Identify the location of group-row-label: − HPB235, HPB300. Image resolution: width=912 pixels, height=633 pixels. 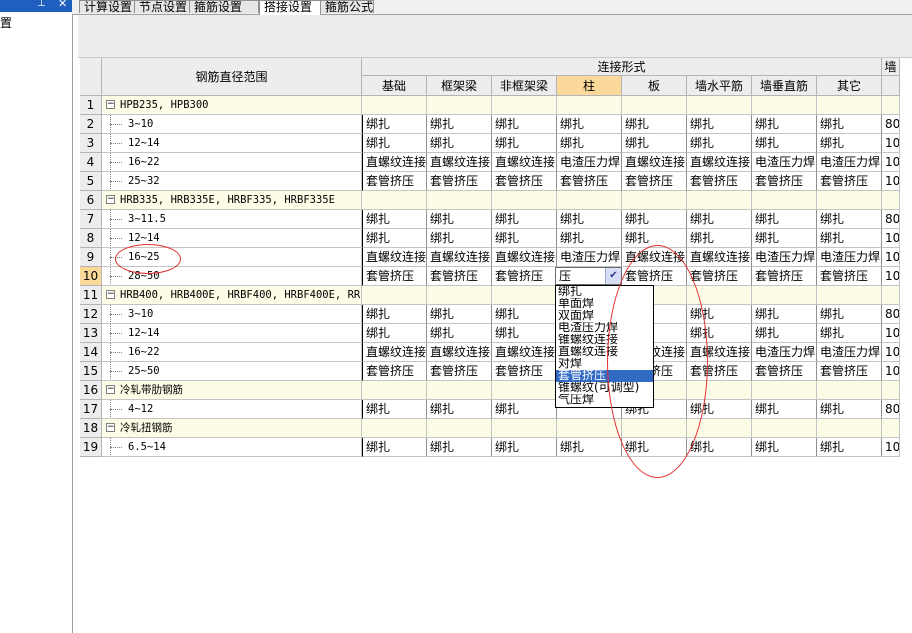
(232, 105).